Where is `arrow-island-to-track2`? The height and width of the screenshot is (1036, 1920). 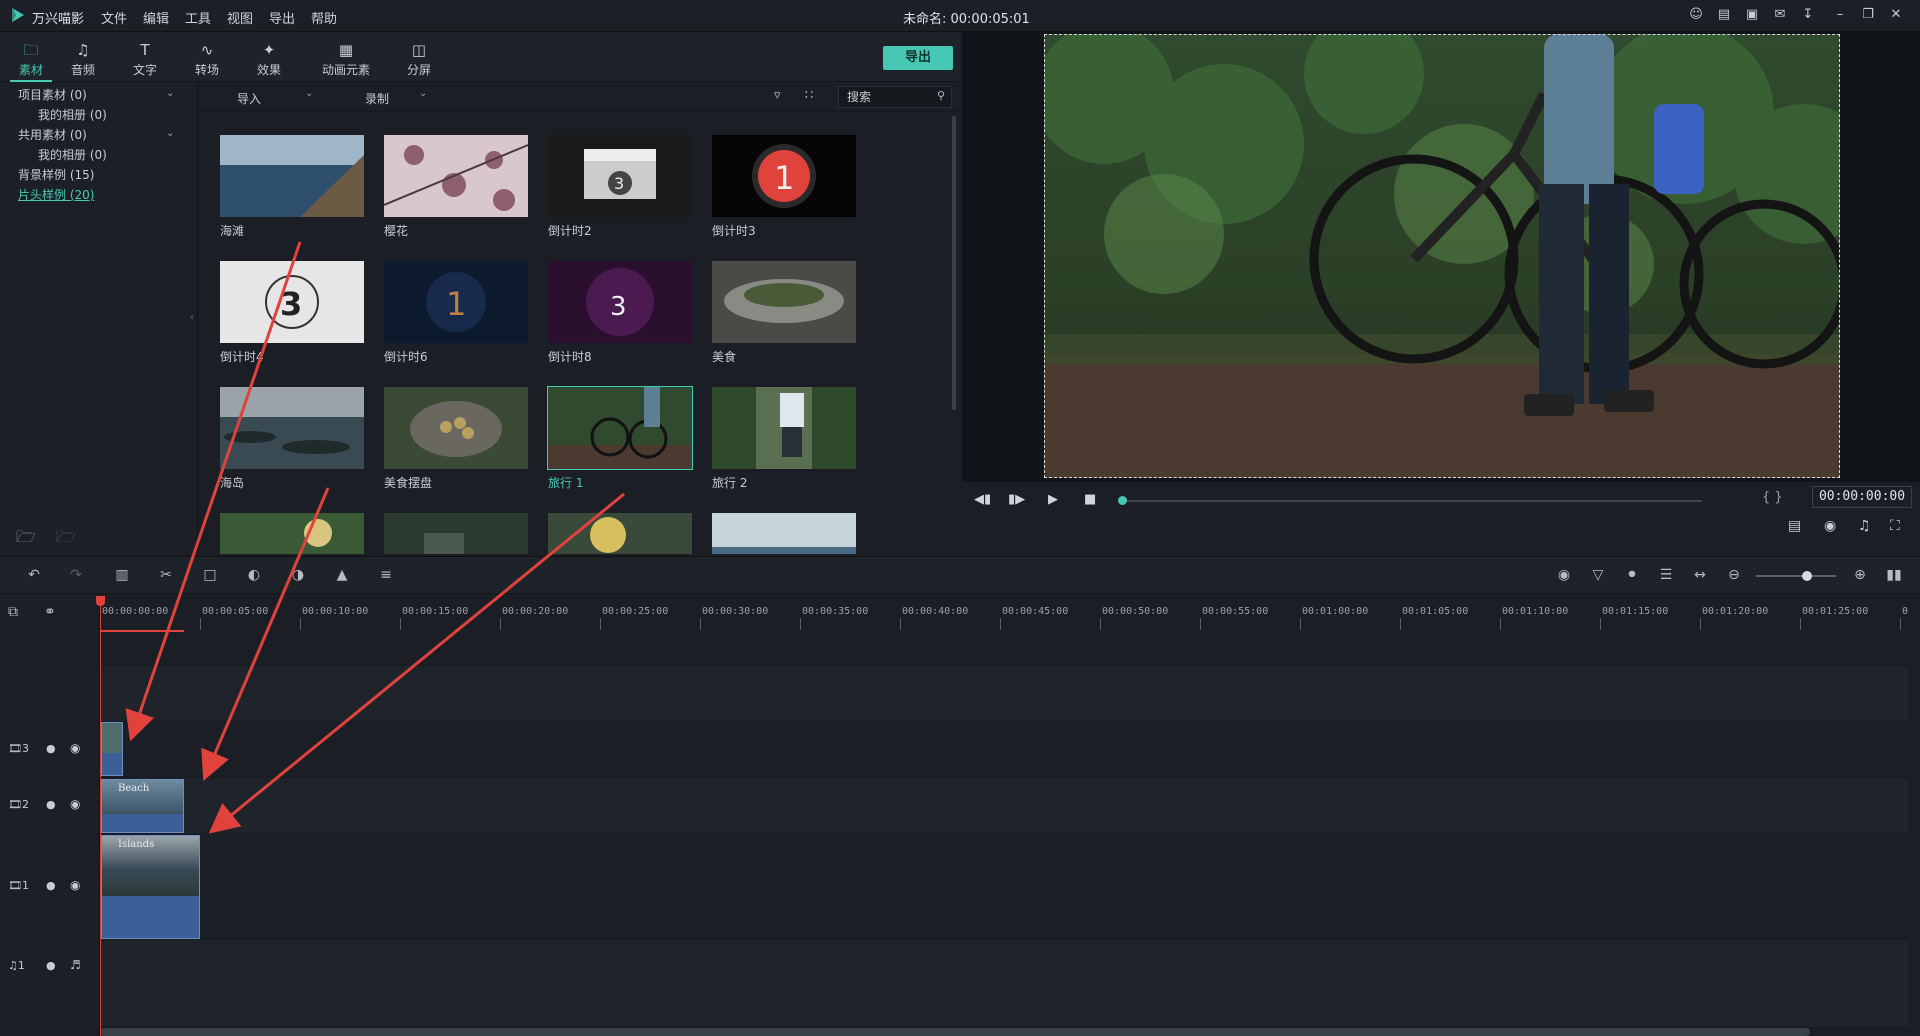
arrow-island-to-track2 is located at coordinates (265, 634).